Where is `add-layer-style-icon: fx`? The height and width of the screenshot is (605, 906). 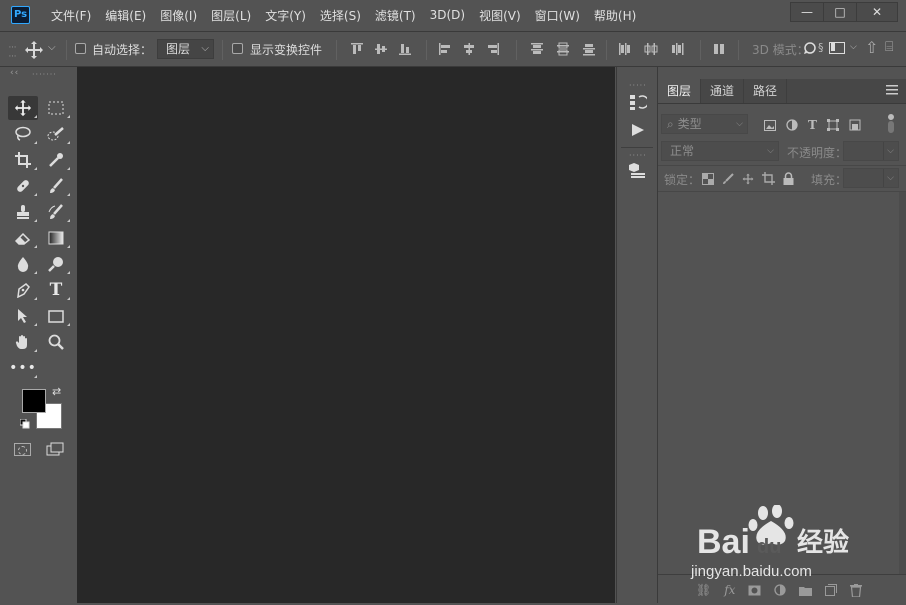 add-layer-style-icon: fx is located at coordinates (729, 590).